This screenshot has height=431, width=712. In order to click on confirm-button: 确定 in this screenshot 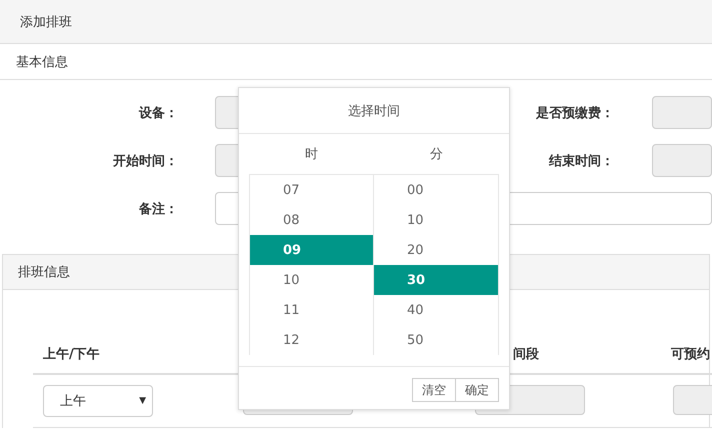, I will do `click(477, 390)`.